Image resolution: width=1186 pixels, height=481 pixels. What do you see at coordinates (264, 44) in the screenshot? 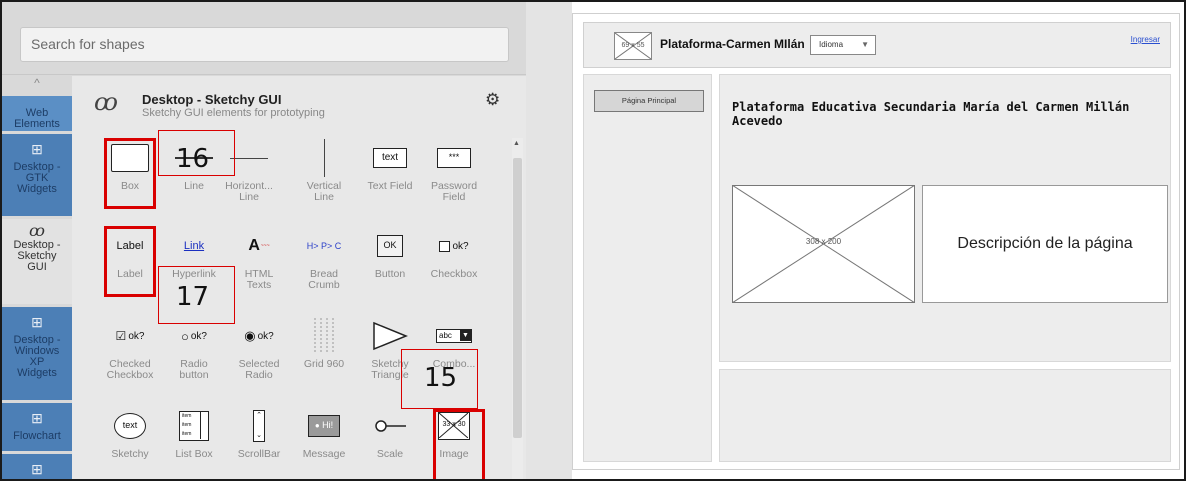
I see `search-input: Search for shapes` at bounding box center [264, 44].